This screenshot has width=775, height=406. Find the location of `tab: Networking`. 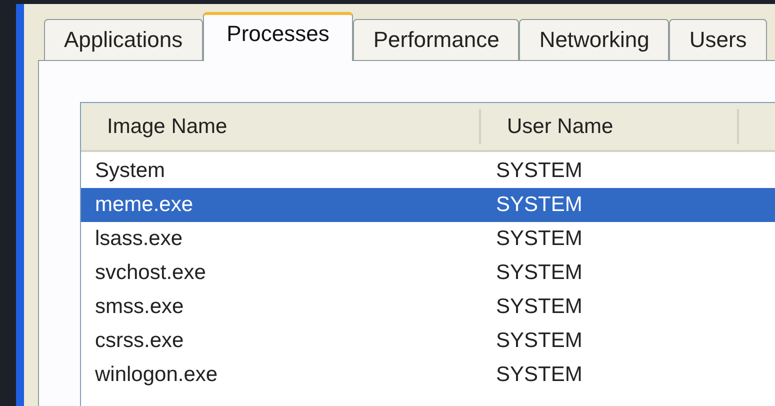

tab: Networking is located at coordinates (594, 40).